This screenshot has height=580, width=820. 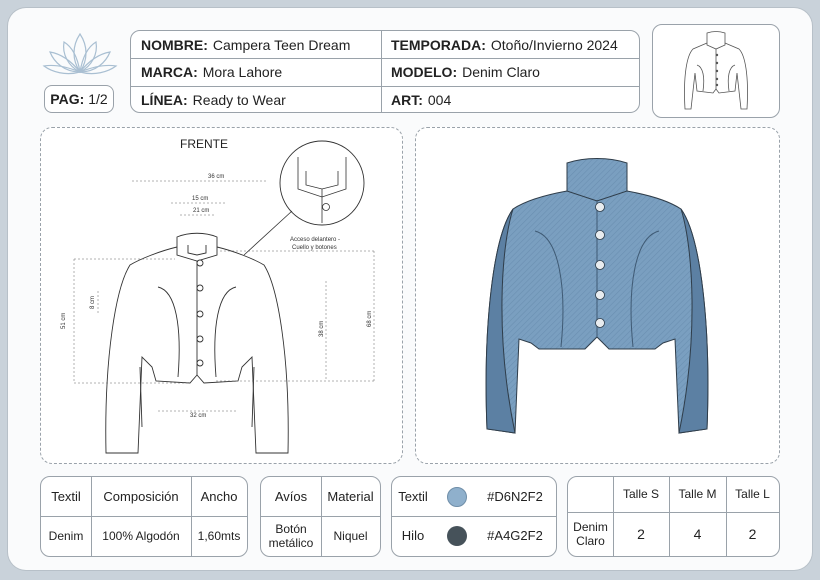 What do you see at coordinates (291, 535) in the screenshot?
I see `cell-boton: Botón metálico` at bounding box center [291, 535].